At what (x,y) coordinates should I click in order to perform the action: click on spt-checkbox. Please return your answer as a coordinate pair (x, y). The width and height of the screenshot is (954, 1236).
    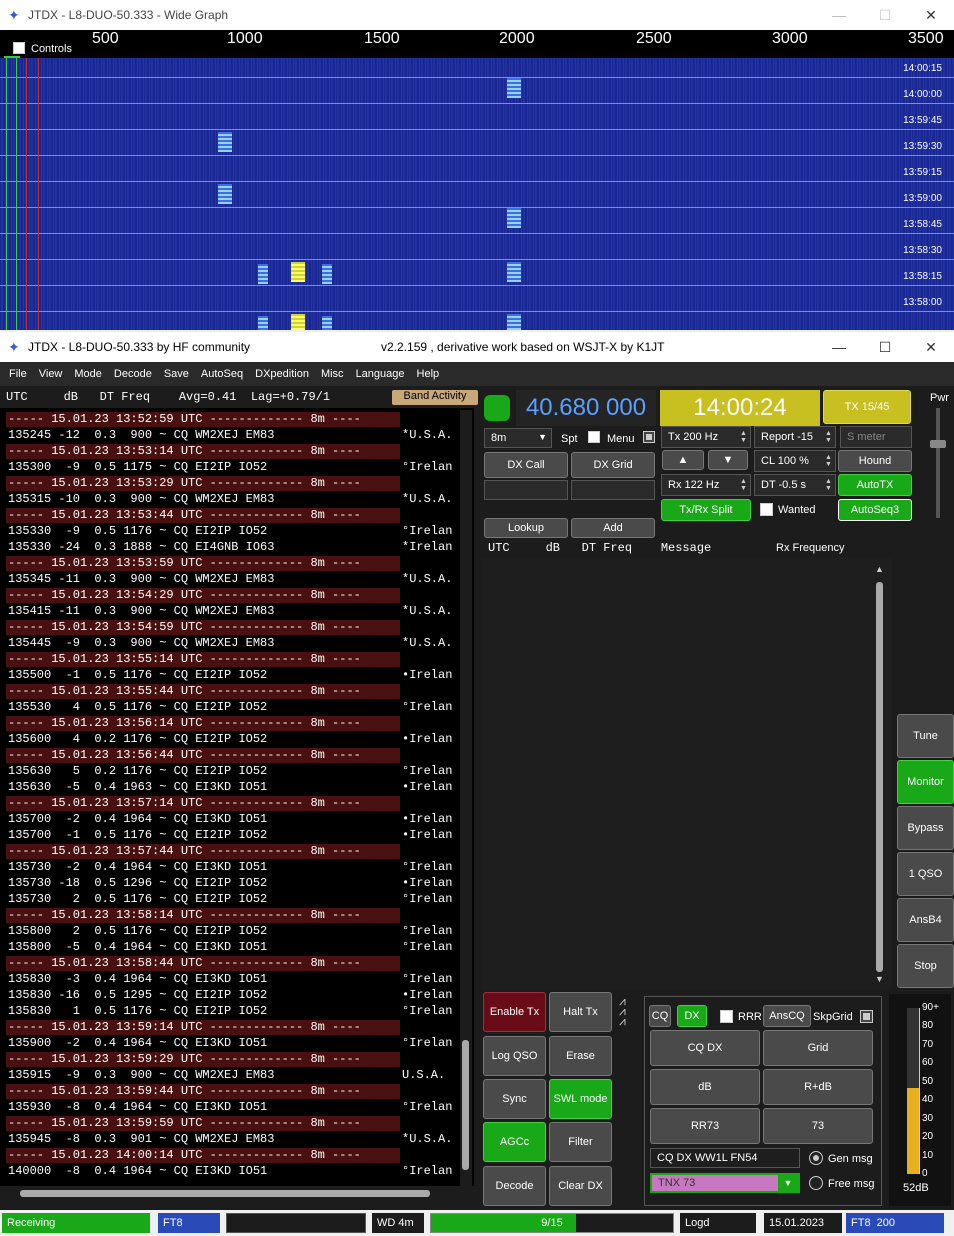
    Looking at the image, I should click on (594, 437).